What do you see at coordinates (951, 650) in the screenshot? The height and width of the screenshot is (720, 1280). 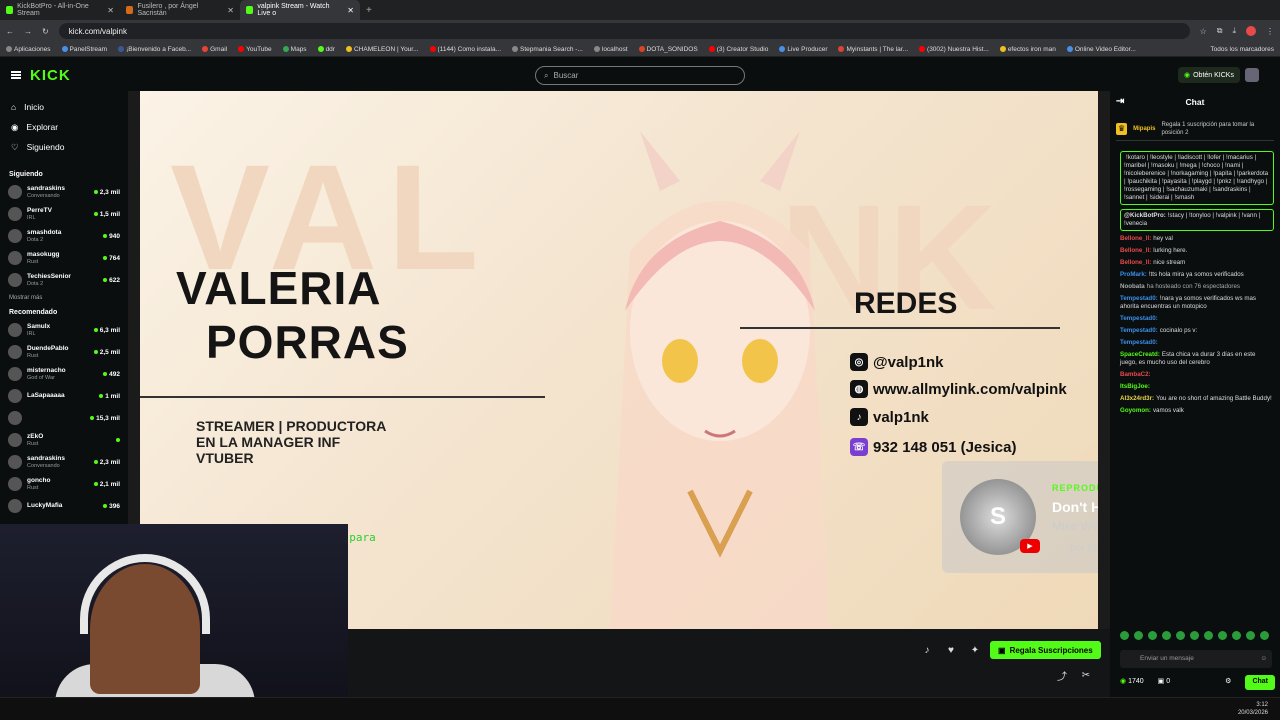 I see `heart-follow-icon: ♥` at bounding box center [951, 650].